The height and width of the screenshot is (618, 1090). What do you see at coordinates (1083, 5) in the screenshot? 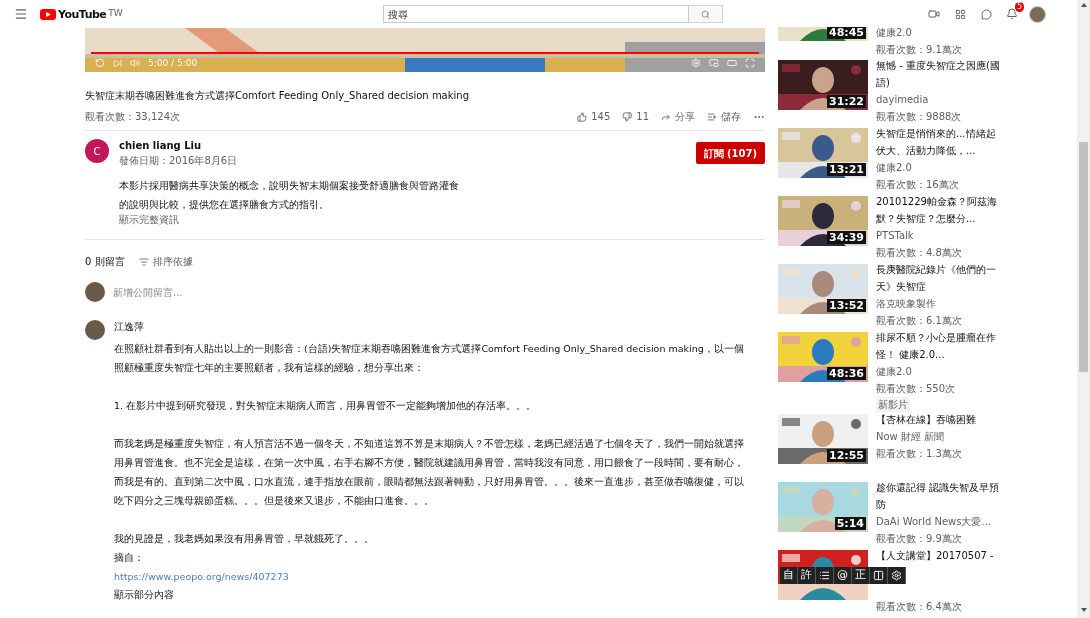
I see `scroll-up-icon` at bounding box center [1083, 5].